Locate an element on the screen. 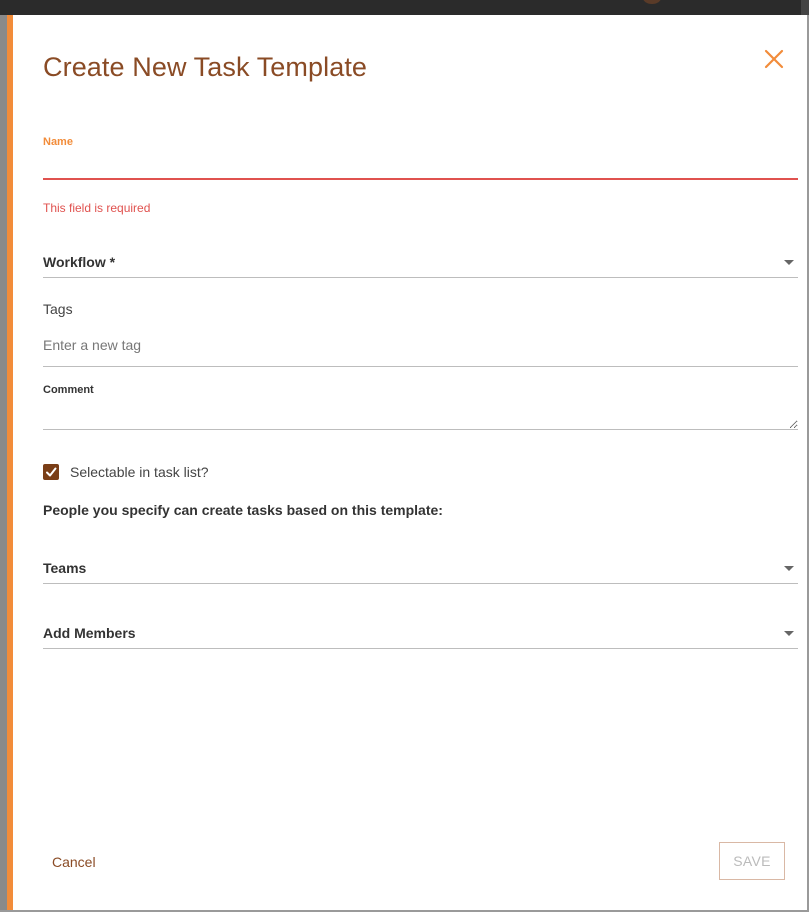  avatar-fragment is located at coordinates (652, 2).